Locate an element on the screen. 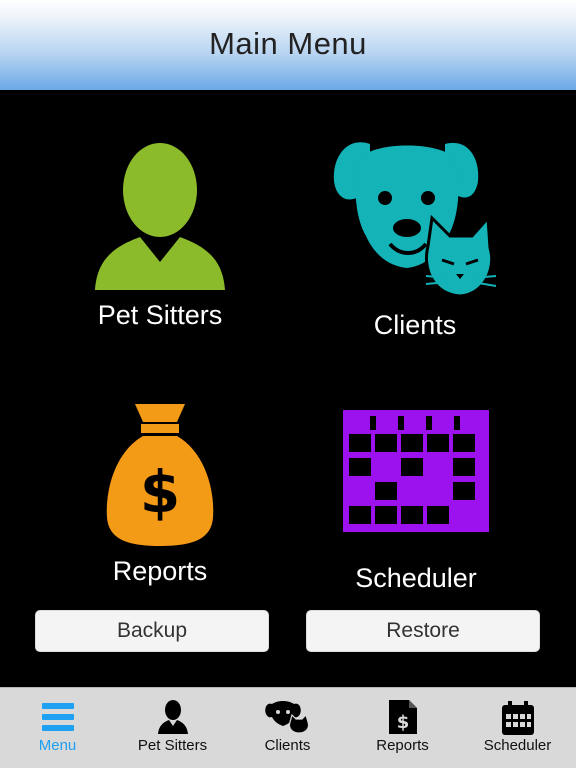 This screenshot has width=576, height=768. tile-label: Reports is located at coordinates (160, 571).